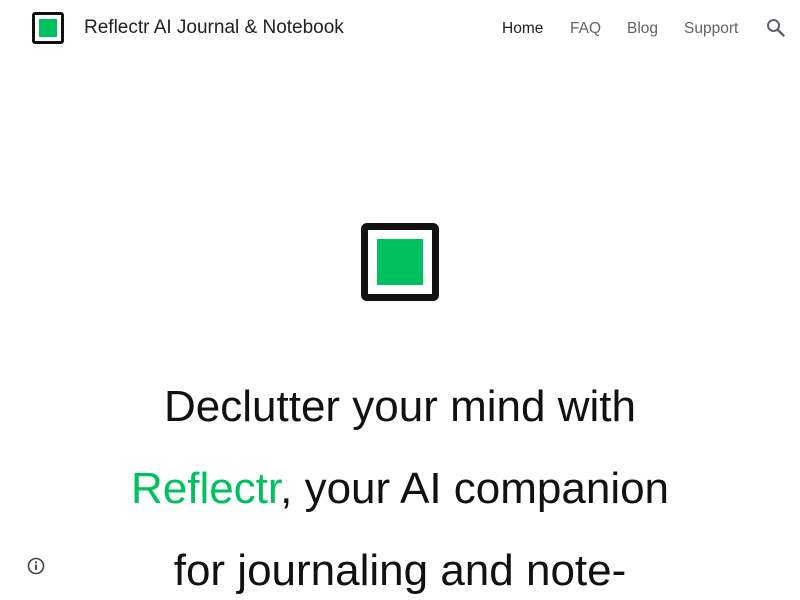 This screenshot has height=600, width=800. I want to click on headline-line-3: for journaling and note-, so click(400, 570).